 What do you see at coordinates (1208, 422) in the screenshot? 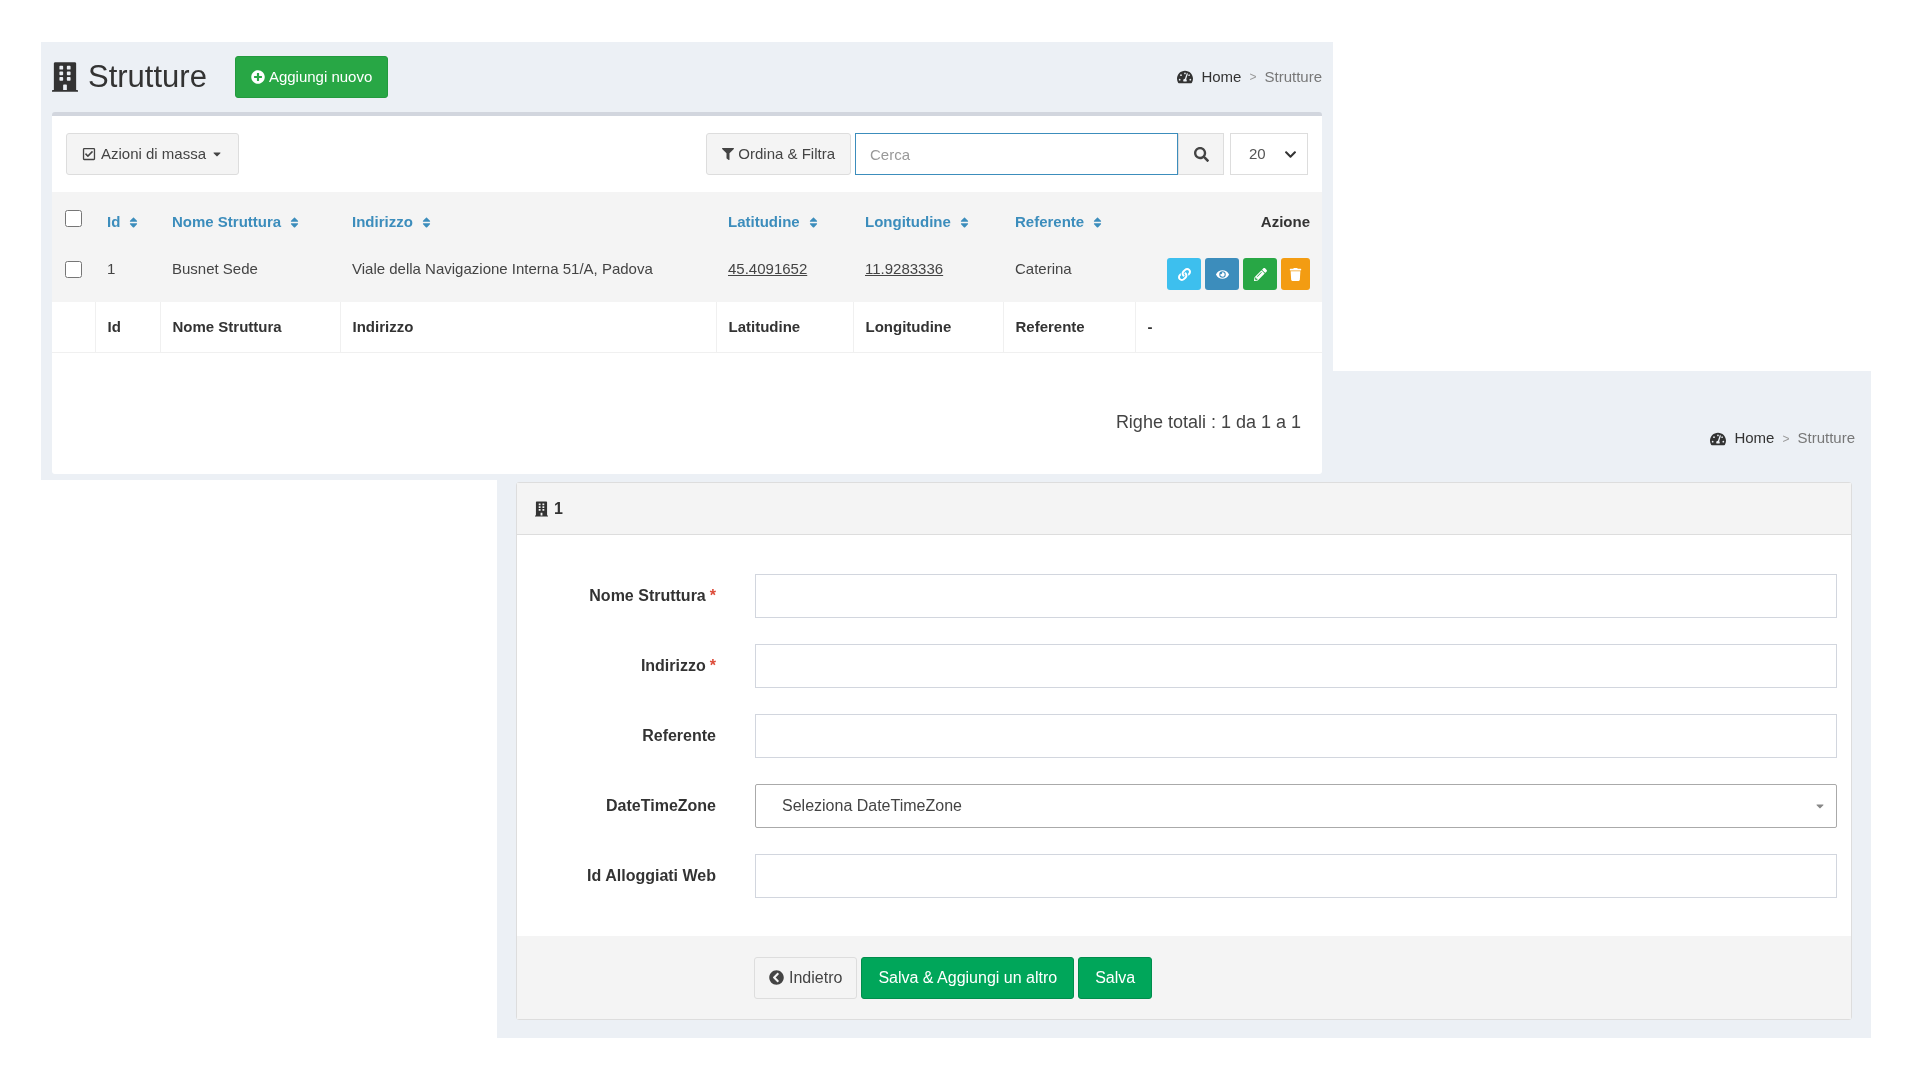
I see `total-rows-text: Righe totali : 1 da 1 a 1` at bounding box center [1208, 422].